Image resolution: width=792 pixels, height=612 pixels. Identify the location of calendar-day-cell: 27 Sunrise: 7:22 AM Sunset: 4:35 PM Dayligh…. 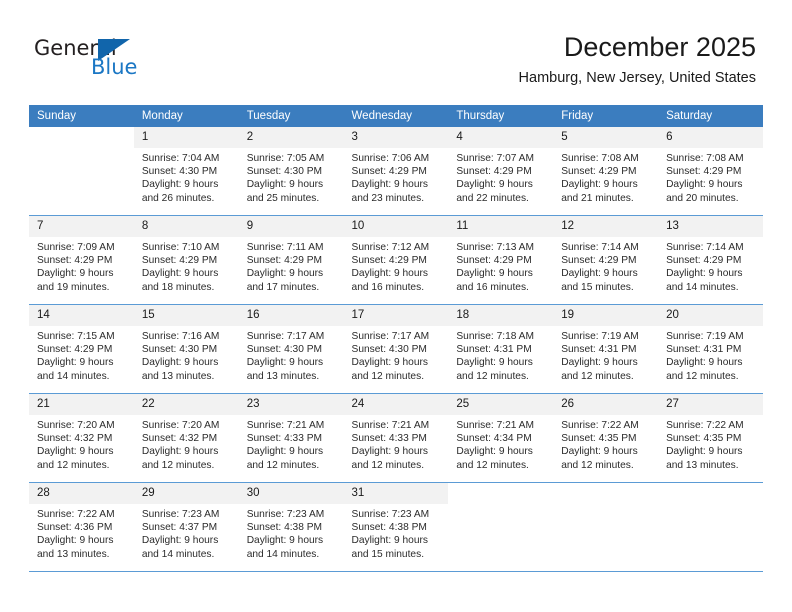
(710, 438).